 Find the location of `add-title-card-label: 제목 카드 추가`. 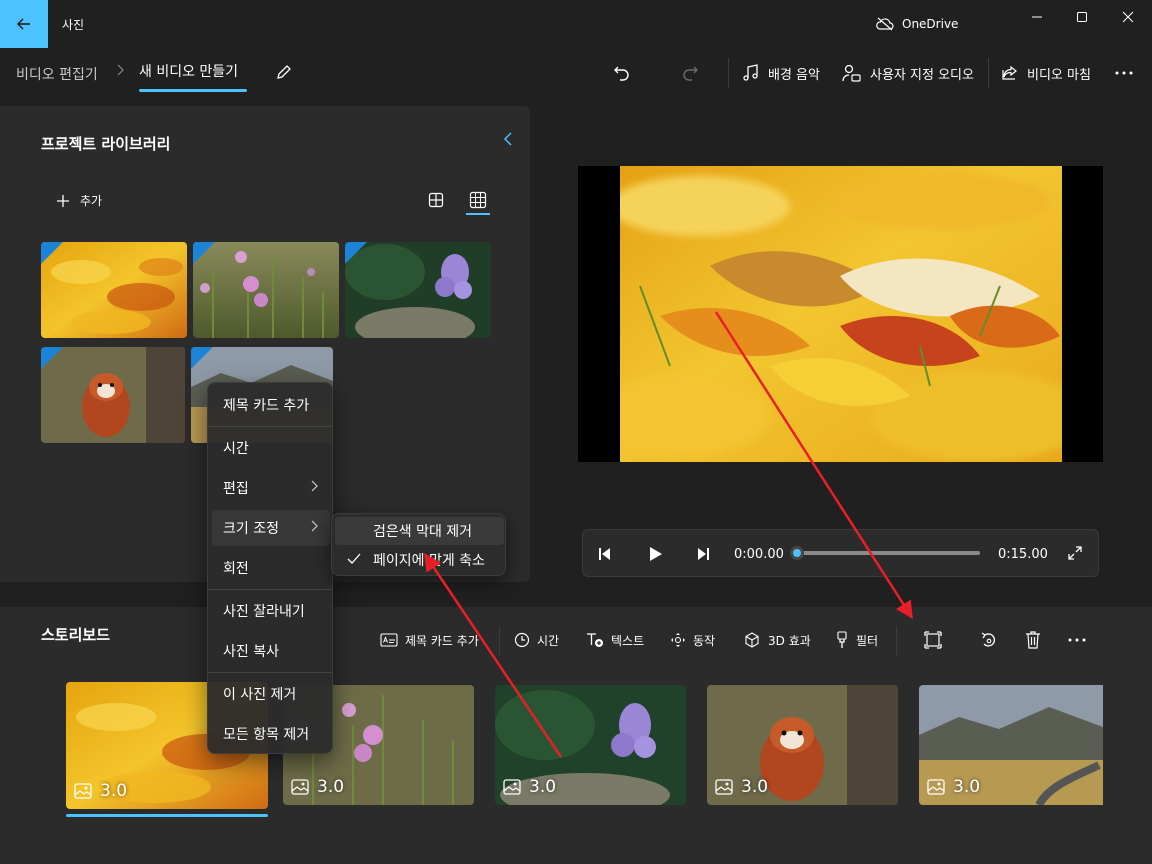

add-title-card-label: 제목 카드 추가 is located at coordinates (442, 640).